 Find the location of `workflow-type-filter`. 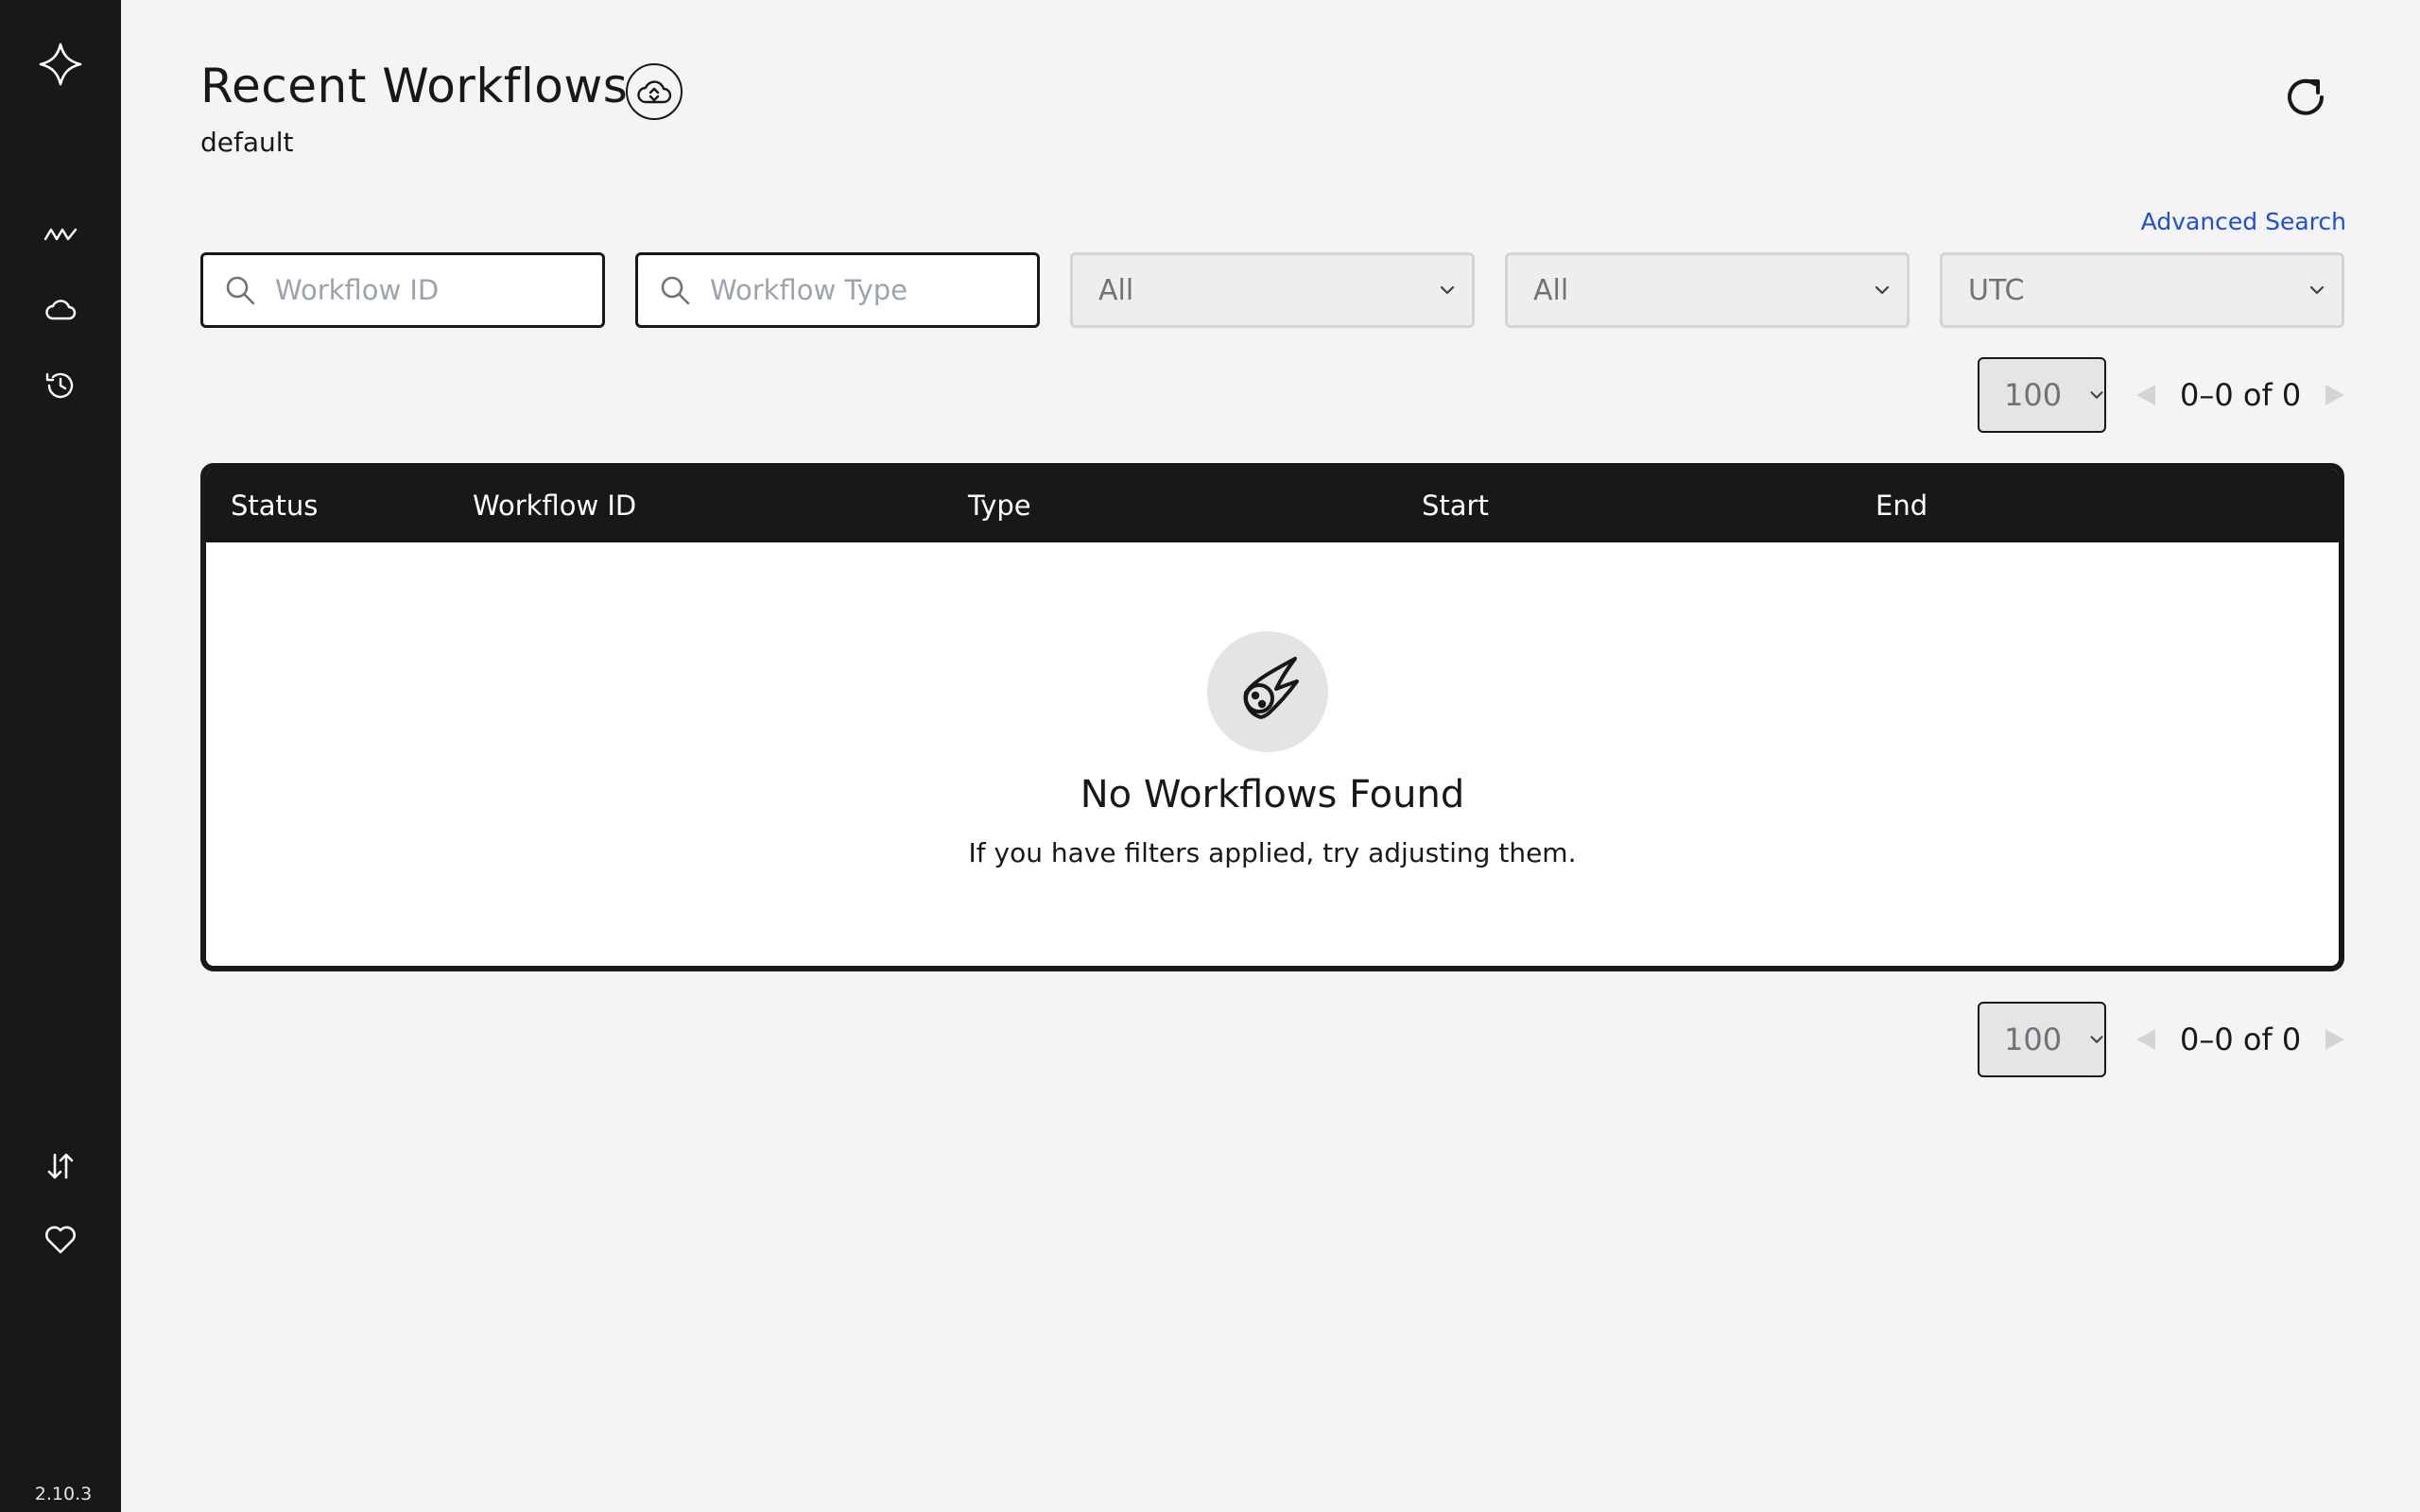

workflow-type-filter is located at coordinates (838, 290).